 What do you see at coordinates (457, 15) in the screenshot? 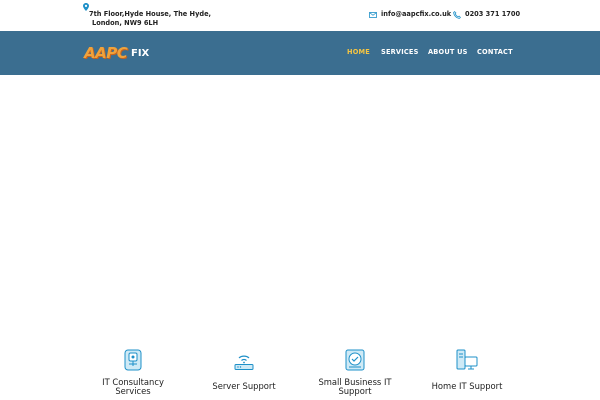
I see `phone-icon` at bounding box center [457, 15].